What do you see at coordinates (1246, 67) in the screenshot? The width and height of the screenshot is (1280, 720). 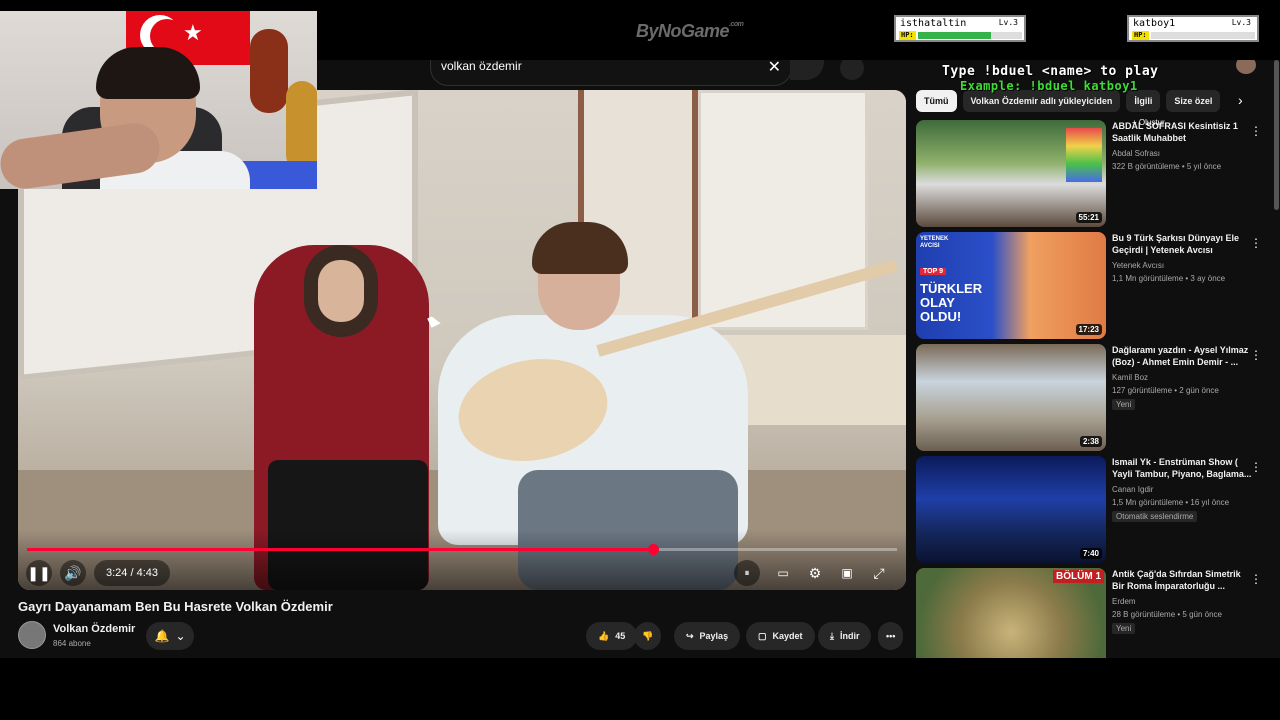 I see `account-avatar` at bounding box center [1246, 67].